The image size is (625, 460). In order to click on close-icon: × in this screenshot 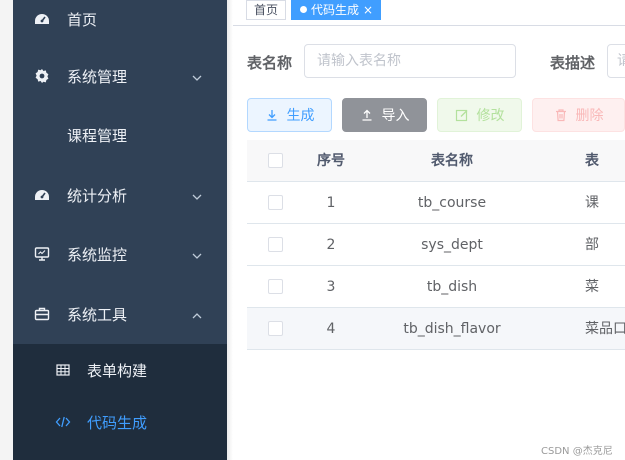, I will do `click(368, 10)`.